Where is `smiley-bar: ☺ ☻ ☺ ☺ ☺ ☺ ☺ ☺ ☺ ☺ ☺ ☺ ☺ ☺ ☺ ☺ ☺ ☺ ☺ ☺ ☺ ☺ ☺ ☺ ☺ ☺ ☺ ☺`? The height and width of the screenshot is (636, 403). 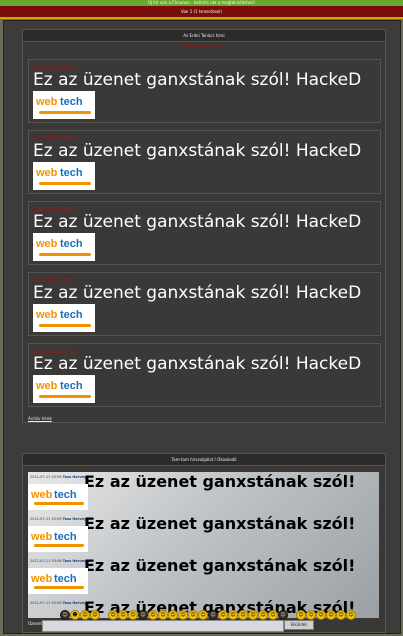 smiley-bar: ☺ ☻ ☺ ☺ ☺ ☺ ☺ ☺ ☺ ☺ ☺ ☺ ☺ ☺ ☺ ☺ ☺ ☺ ☺ ☺ ☺ ☺ ☺ ☺ ☺ ☺ ☺ ☺ is located at coordinates (210, 616).